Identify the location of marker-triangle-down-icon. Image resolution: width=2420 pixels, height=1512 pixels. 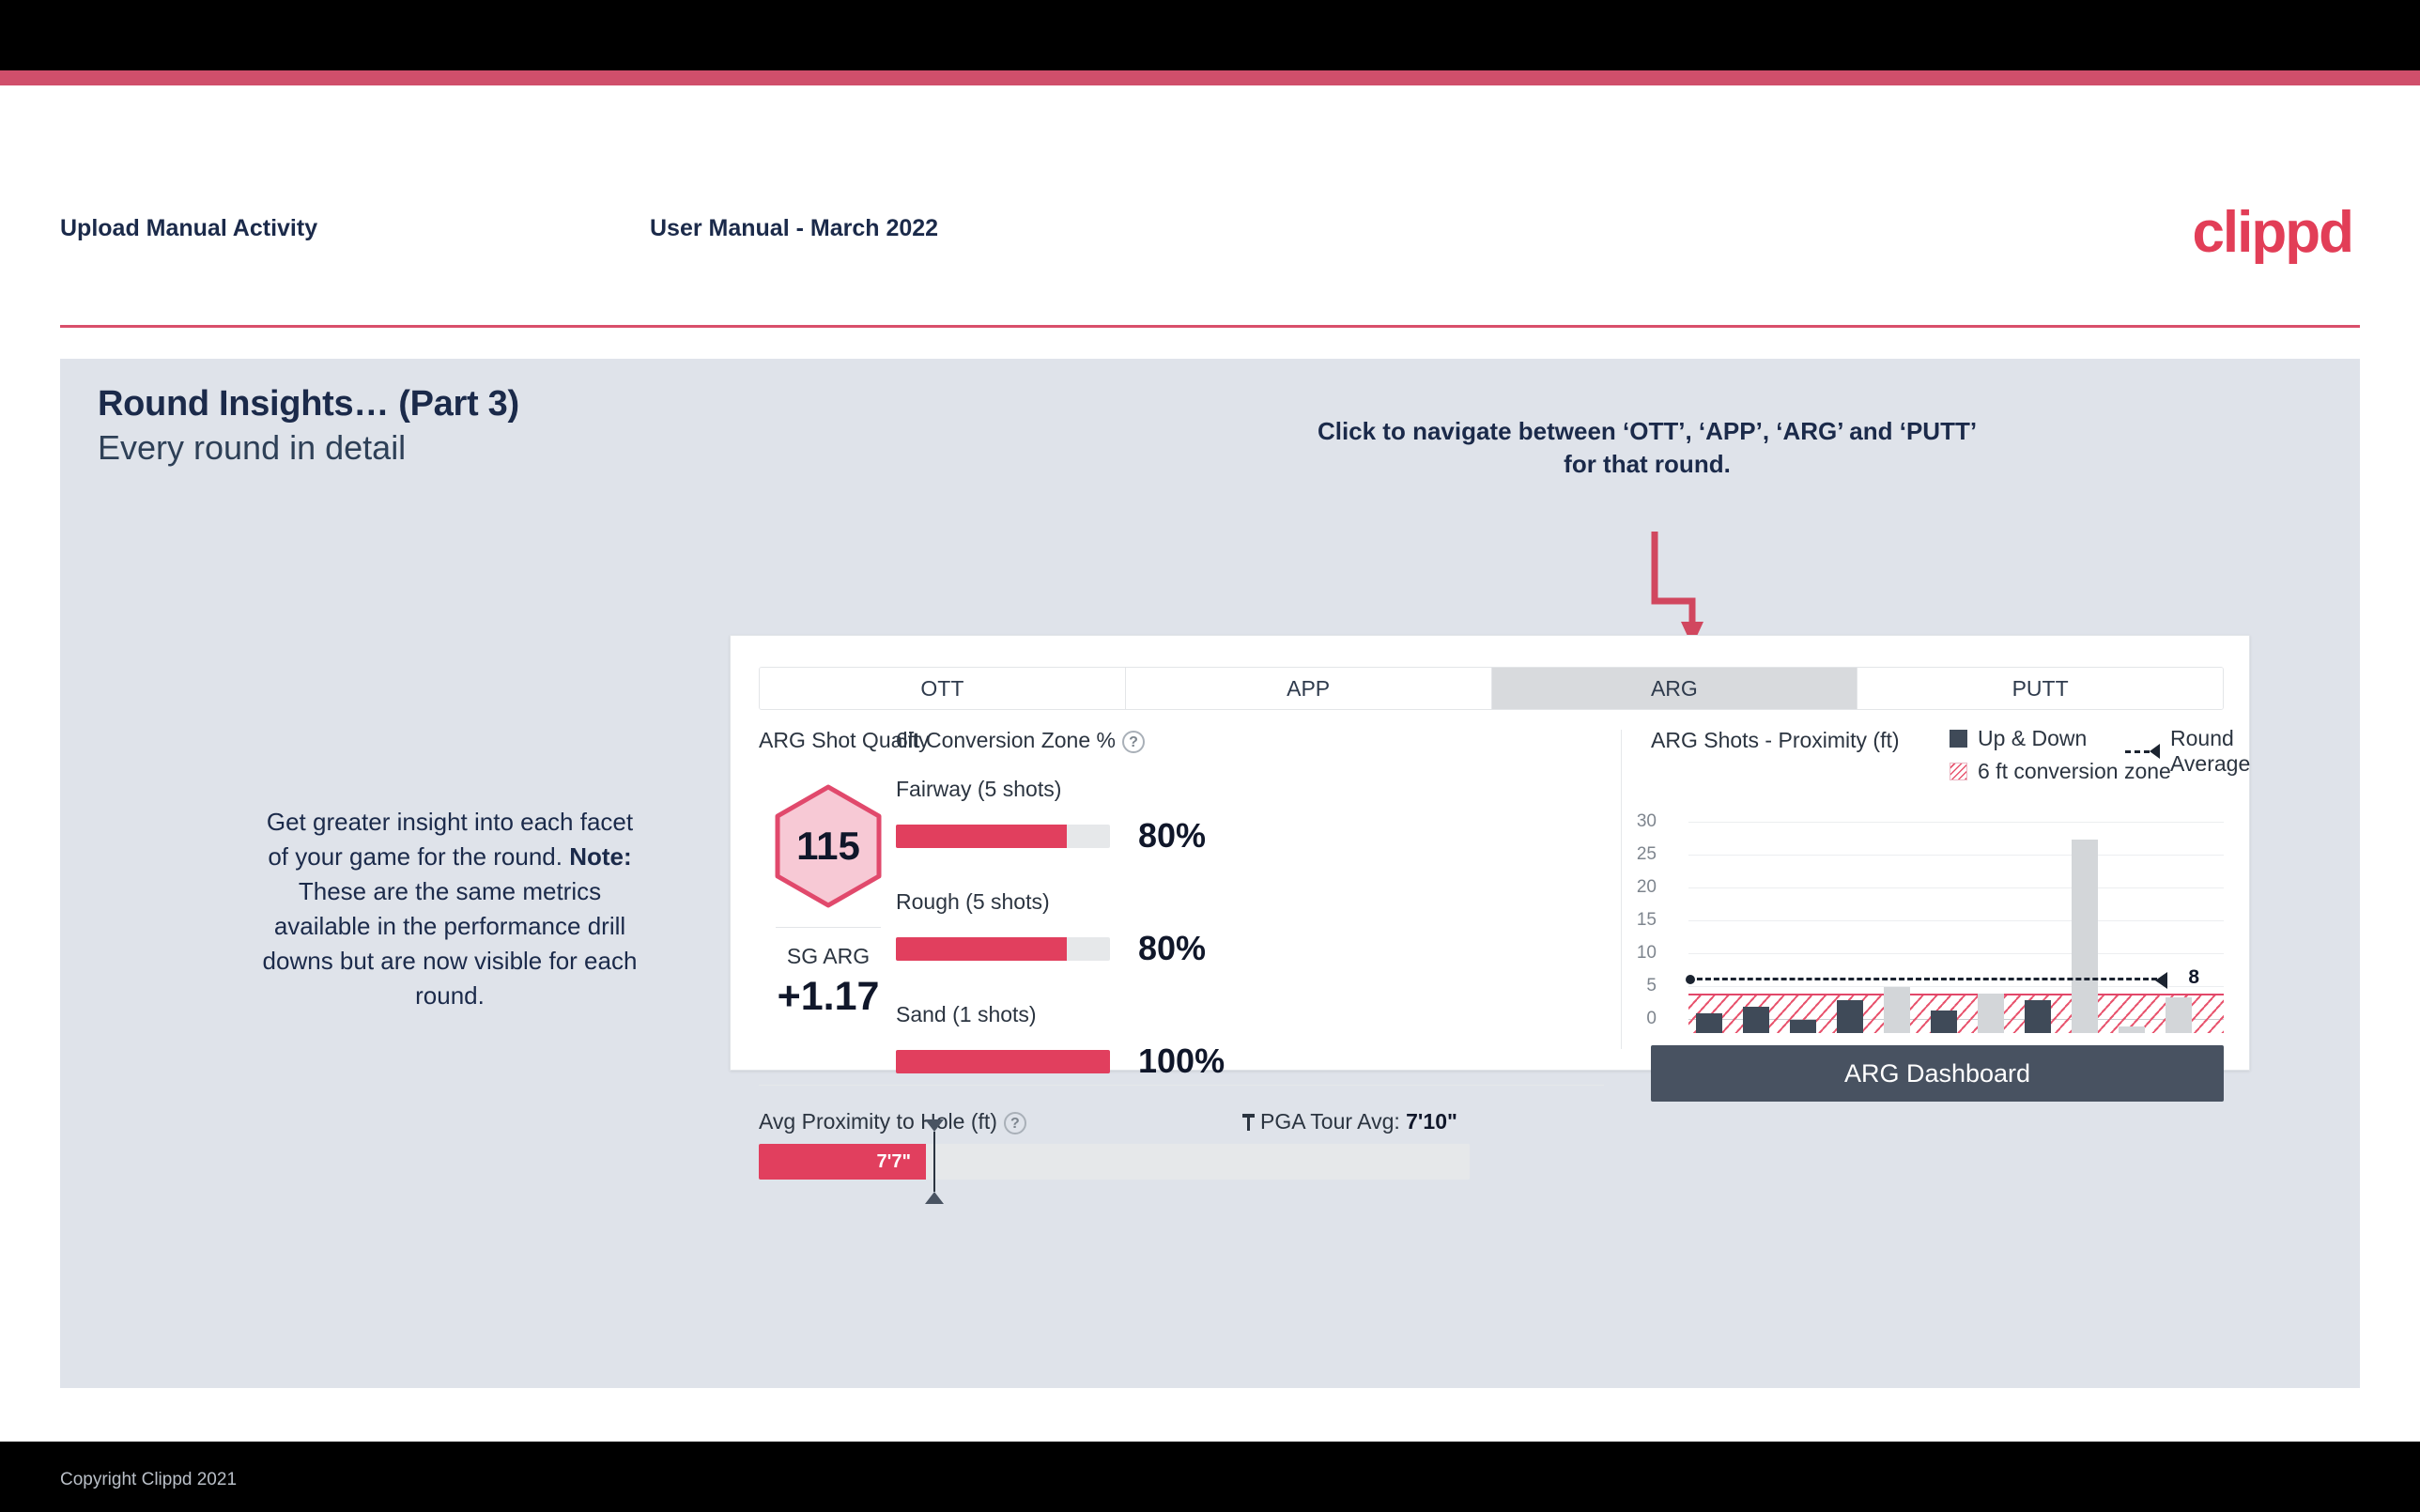
(934, 1198).